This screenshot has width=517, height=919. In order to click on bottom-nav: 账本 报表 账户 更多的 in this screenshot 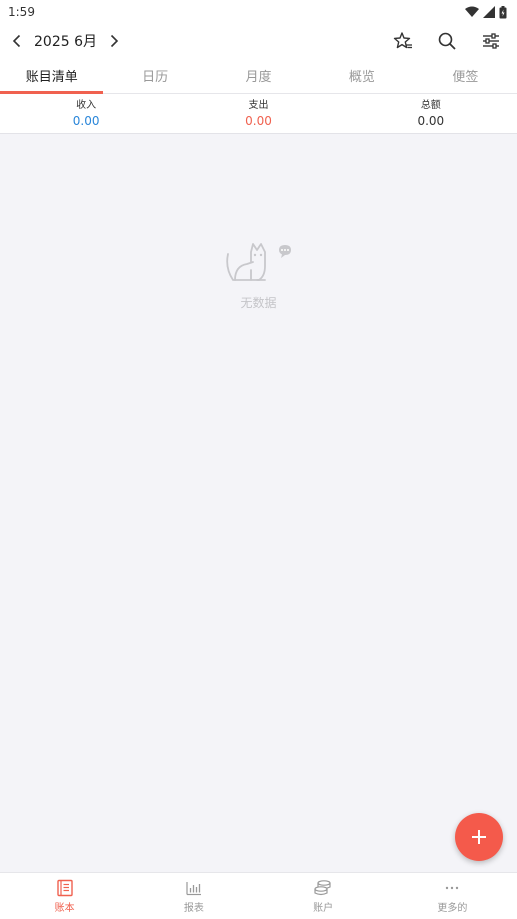, I will do `click(258, 895)`.